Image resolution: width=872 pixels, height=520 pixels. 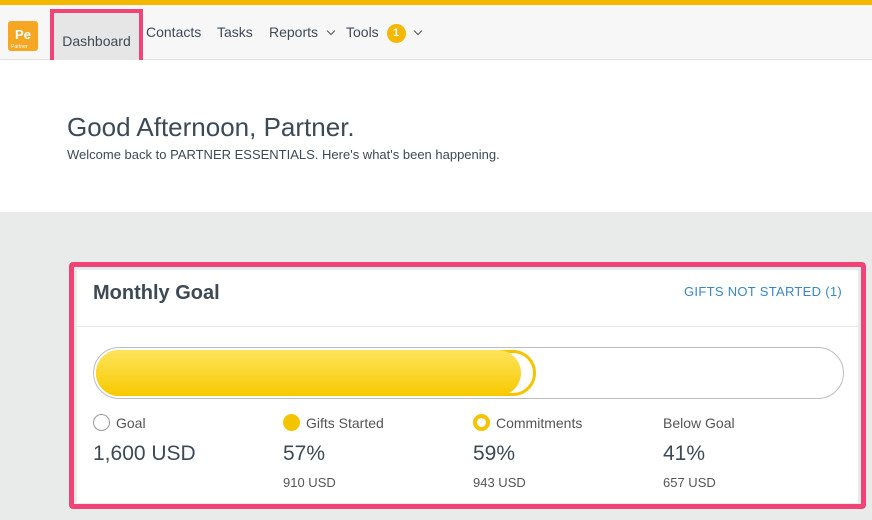 What do you see at coordinates (345, 423) in the screenshot?
I see `stat-gifts-started-label: Gifts Started` at bounding box center [345, 423].